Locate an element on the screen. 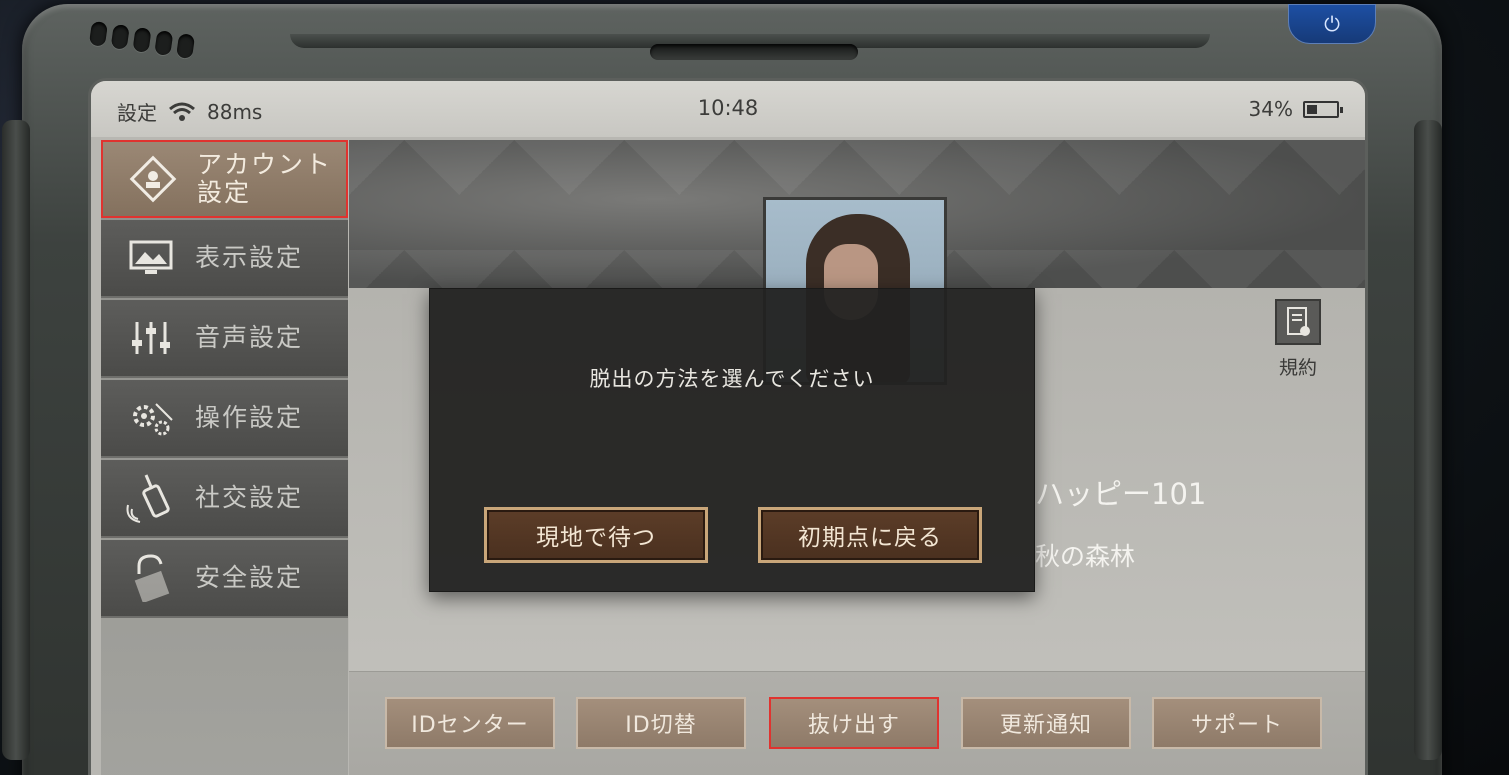 This screenshot has width=1509, height=775. settings-sidebar: アカウント 設定 表示設定 音声設定 操作設定 社交設定 安全設定 is located at coordinates (224, 457).